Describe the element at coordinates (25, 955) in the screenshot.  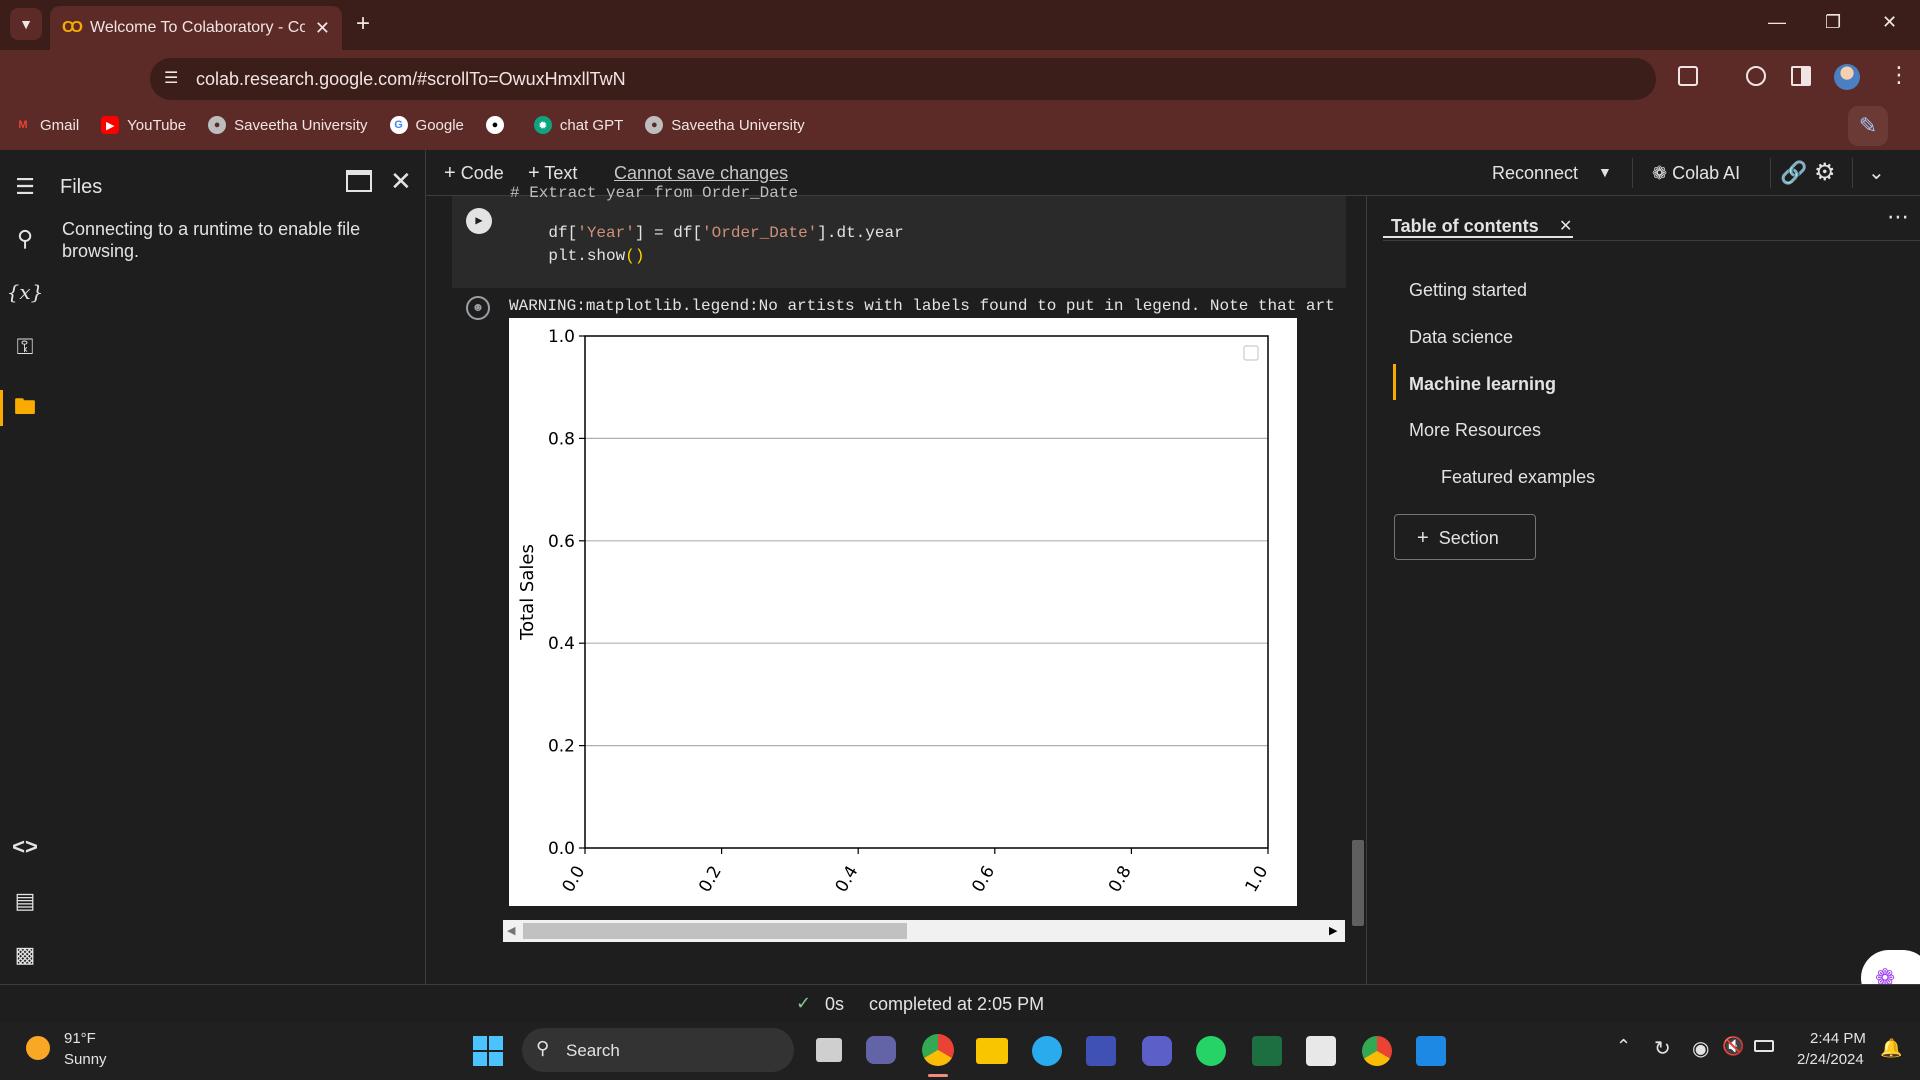
I see `terminal-icon: ▩` at that location.